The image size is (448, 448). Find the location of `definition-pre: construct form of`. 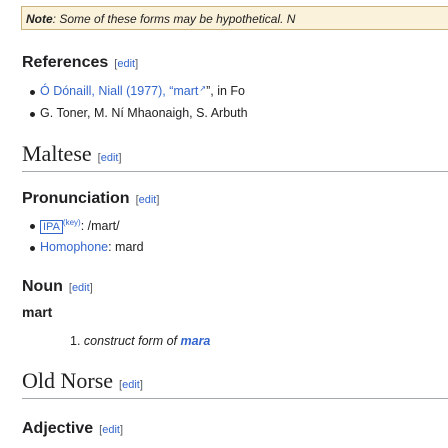

definition-pre: construct form of is located at coordinates (130, 341).